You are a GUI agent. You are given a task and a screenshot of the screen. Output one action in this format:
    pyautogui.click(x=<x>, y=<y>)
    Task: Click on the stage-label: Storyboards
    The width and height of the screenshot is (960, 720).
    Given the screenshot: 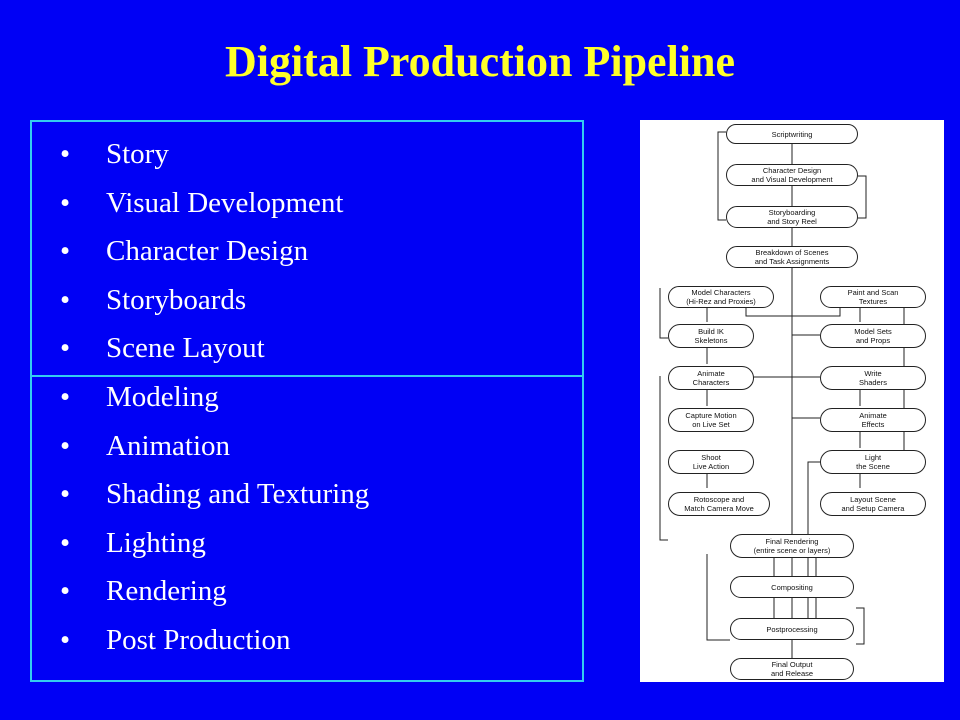 What is the action you would take?
    pyautogui.click(x=176, y=299)
    